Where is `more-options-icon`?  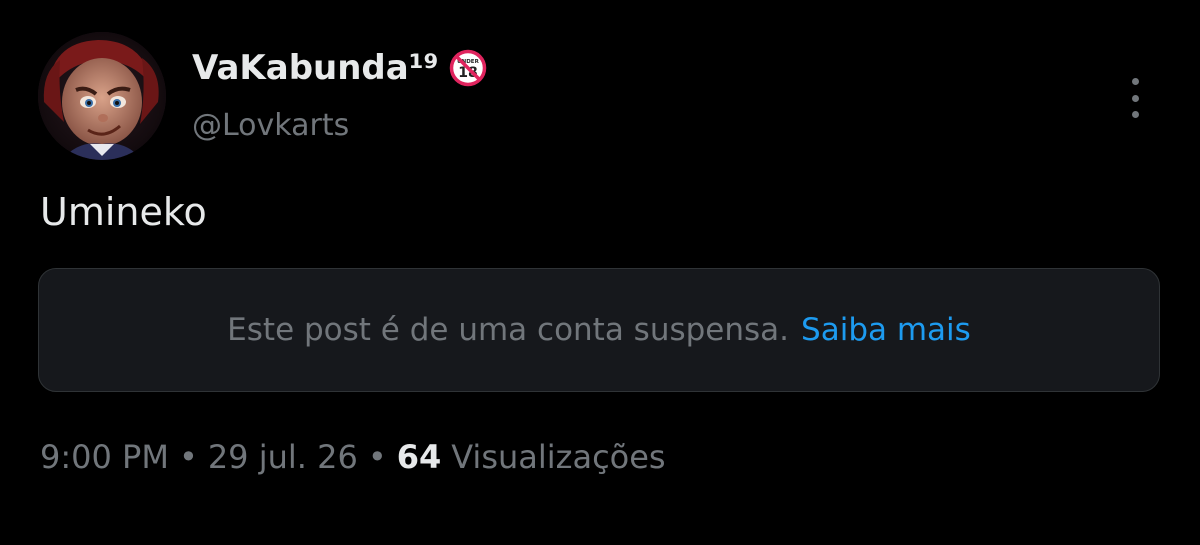 more-options-icon is located at coordinates (1135, 98).